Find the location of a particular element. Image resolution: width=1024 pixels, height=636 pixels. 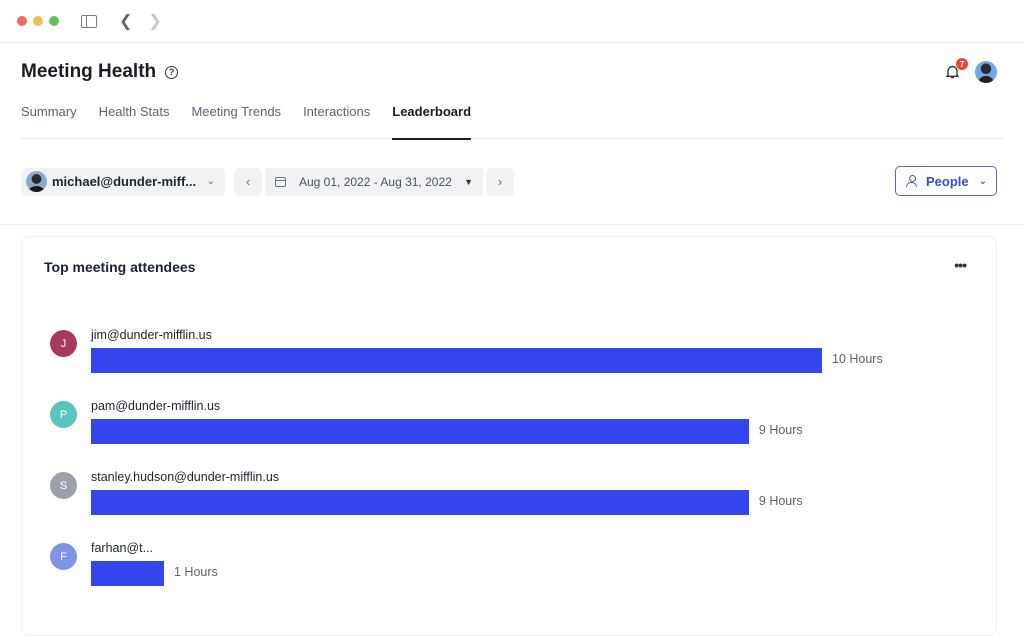

attendee-avatar: J is located at coordinates (63, 343).